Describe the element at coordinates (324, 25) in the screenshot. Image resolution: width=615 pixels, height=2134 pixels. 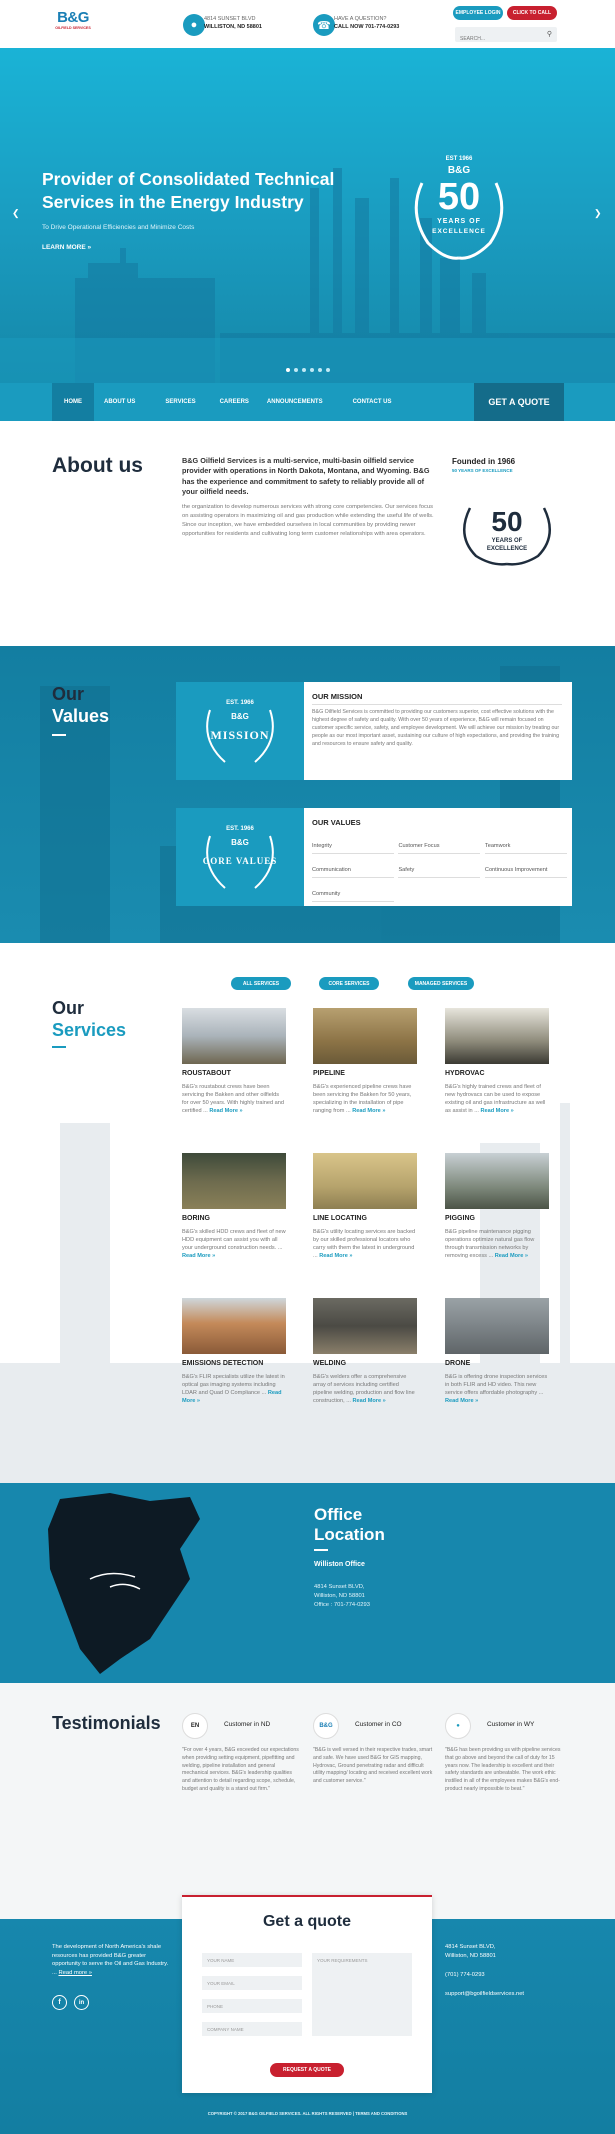
I see `phone-icon: ☎` at that location.